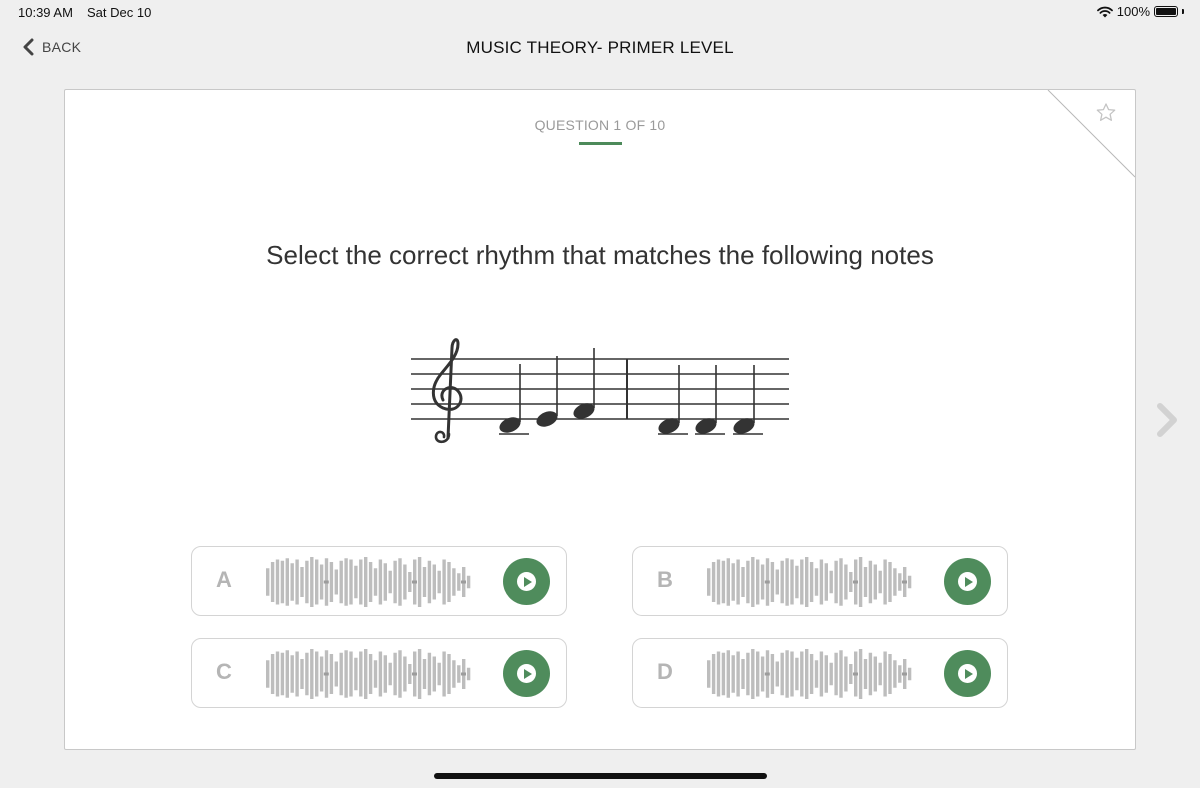 The height and width of the screenshot is (788, 1200). What do you see at coordinates (1166, 11) in the screenshot?
I see `battery-icon` at bounding box center [1166, 11].